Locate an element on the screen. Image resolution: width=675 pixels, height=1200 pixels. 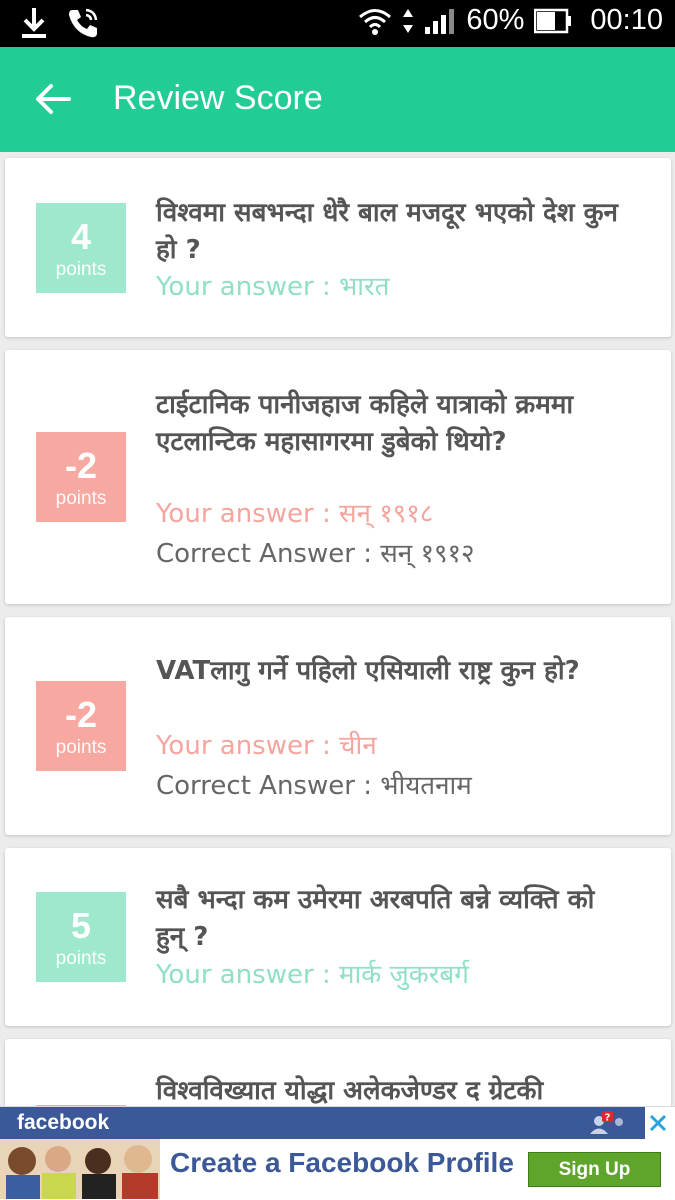
close-icon is located at coordinates (658, 1123).